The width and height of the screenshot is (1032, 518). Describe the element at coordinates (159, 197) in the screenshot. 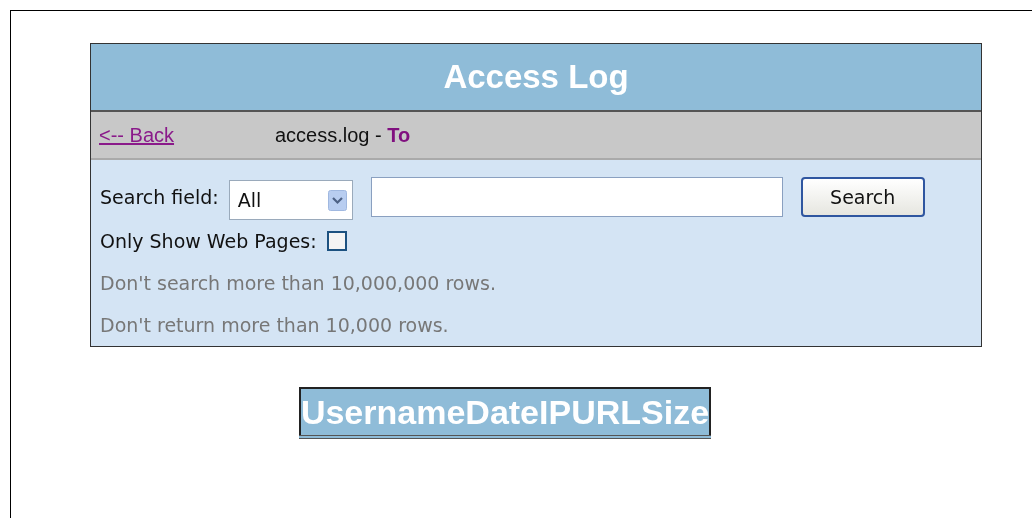

I see `search-label: Search field:` at that location.